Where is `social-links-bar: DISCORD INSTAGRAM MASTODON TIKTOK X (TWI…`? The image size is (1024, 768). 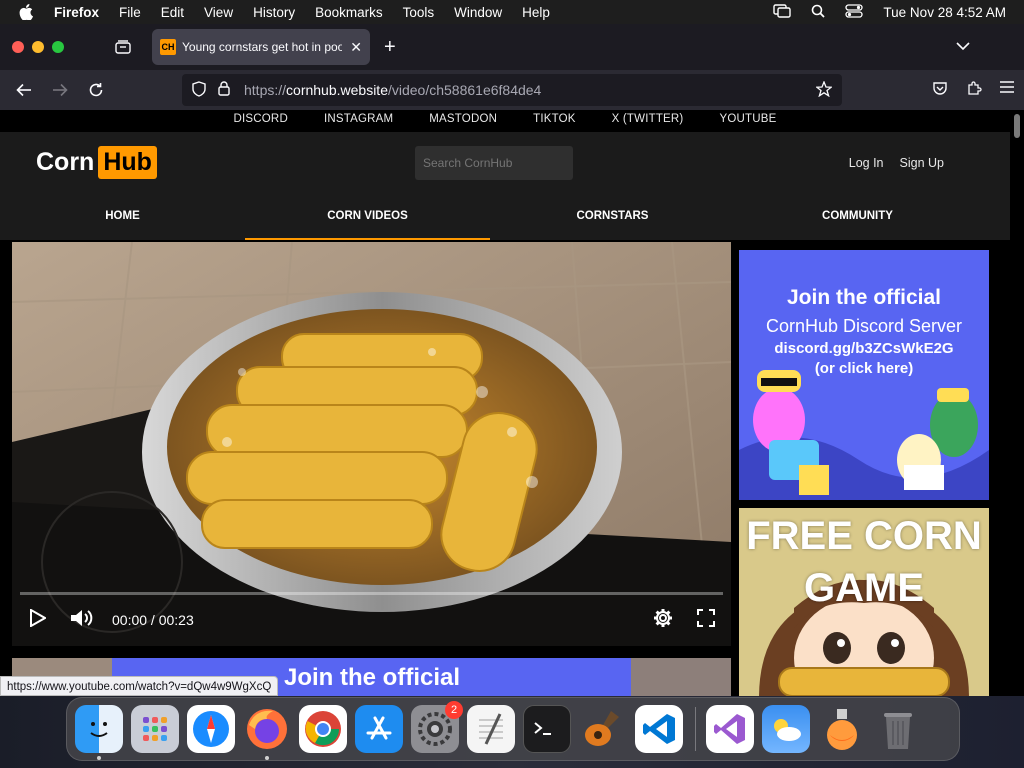
social-links-bar: DISCORD INSTAGRAM MASTODON TIKTOK X (TWI… is located at coordinates (505, 121).